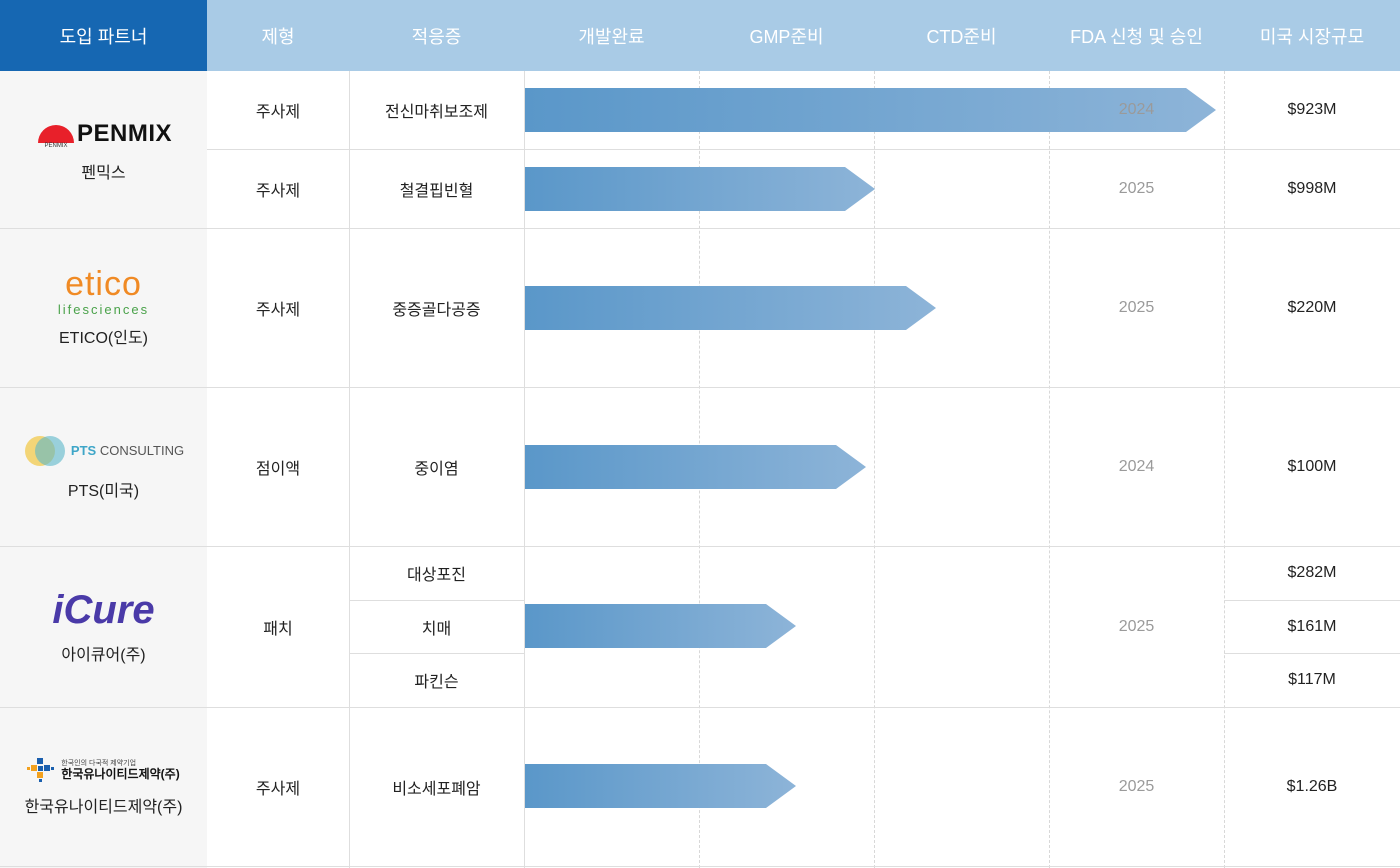 This screenshot has height=868, width=1400. What do you see at coordinates (436, 469) in the screenshot?
I see `indication-cell: 중이염` at bounding box center [436, 469].